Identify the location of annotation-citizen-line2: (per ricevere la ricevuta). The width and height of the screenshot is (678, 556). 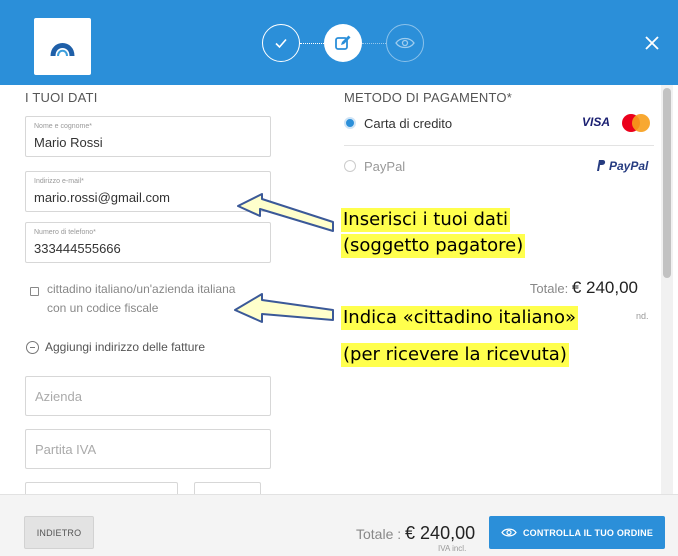
(455, 355).